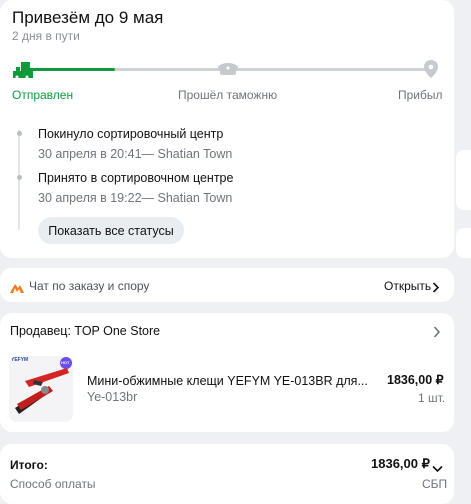 Image resolution: width=471 pixels, height=504 pixels. I want to click on delivery-subtitle: 2 дня в пути, so click(46, 36).